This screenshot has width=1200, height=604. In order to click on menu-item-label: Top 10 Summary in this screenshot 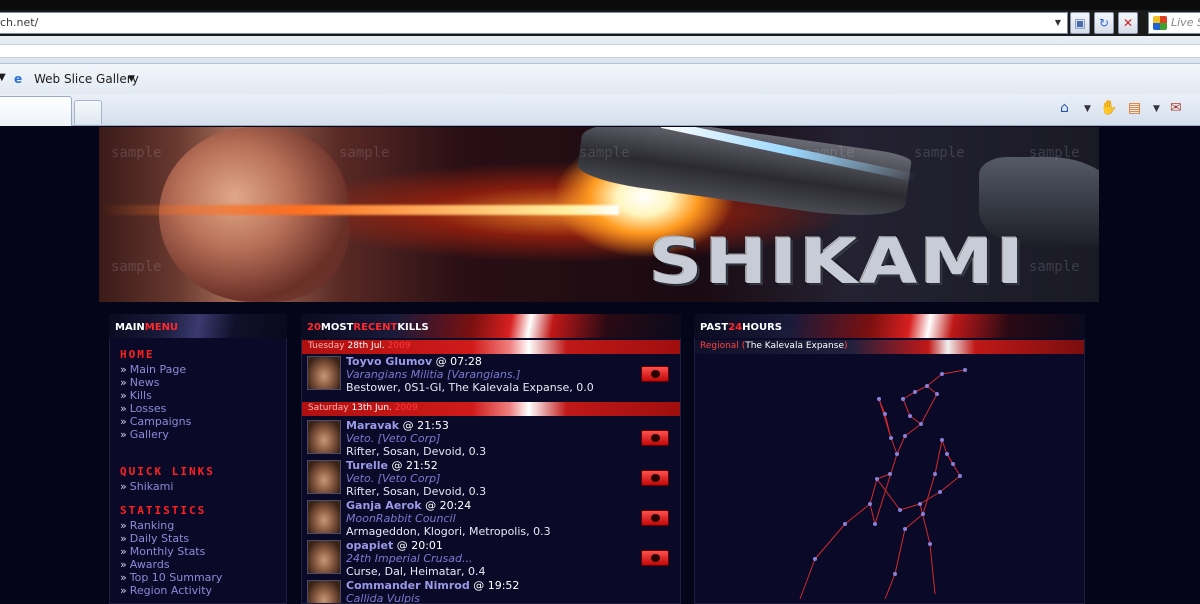, I will do `click(176, 577)`.